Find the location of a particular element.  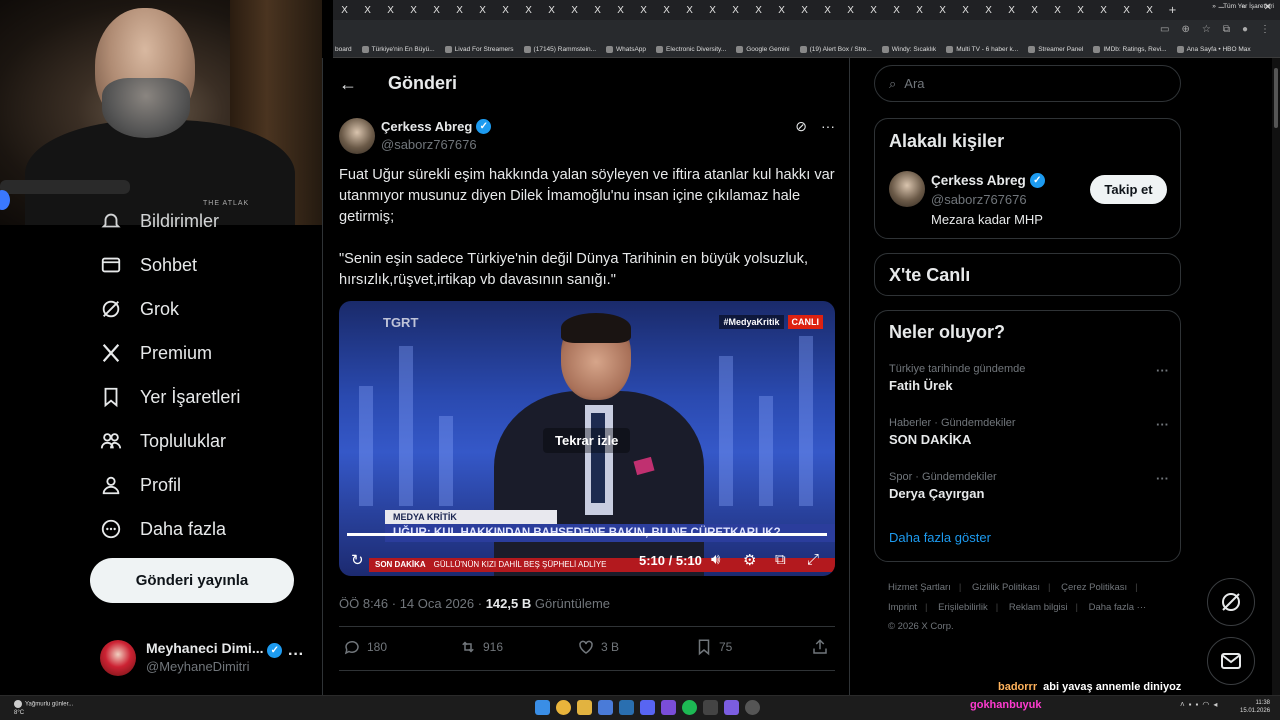

account-switcher: Meyhaneci Dimi... ✓ @MeyhaneDimitri ··· is located at coordinates (205, 658).